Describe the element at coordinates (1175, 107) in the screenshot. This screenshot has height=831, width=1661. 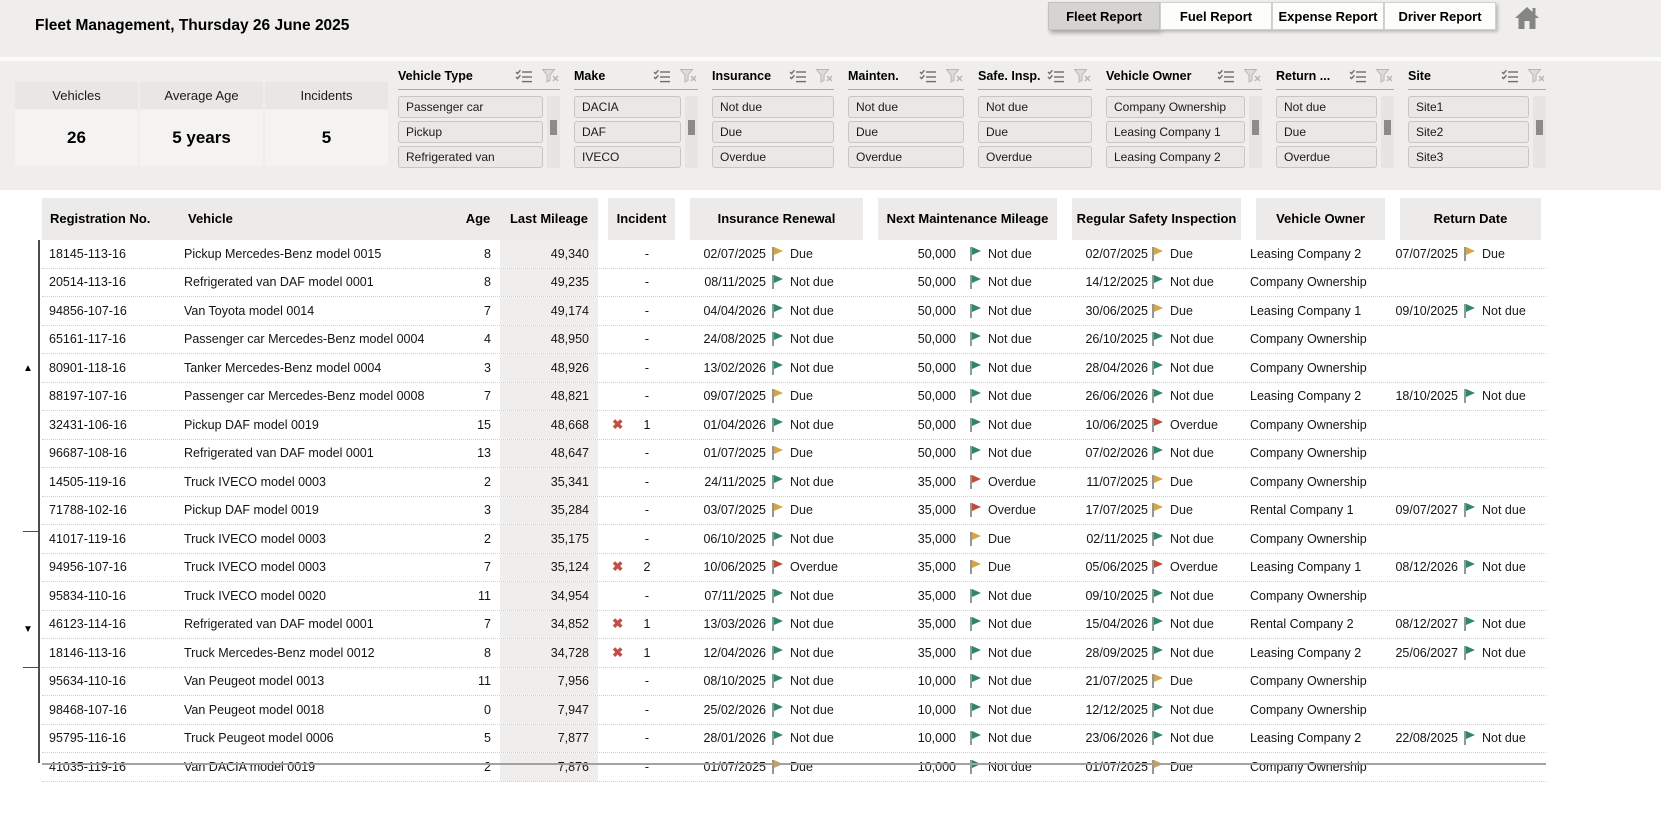
I see `slicer-item-company-ownership: Company Ownership` at that location.